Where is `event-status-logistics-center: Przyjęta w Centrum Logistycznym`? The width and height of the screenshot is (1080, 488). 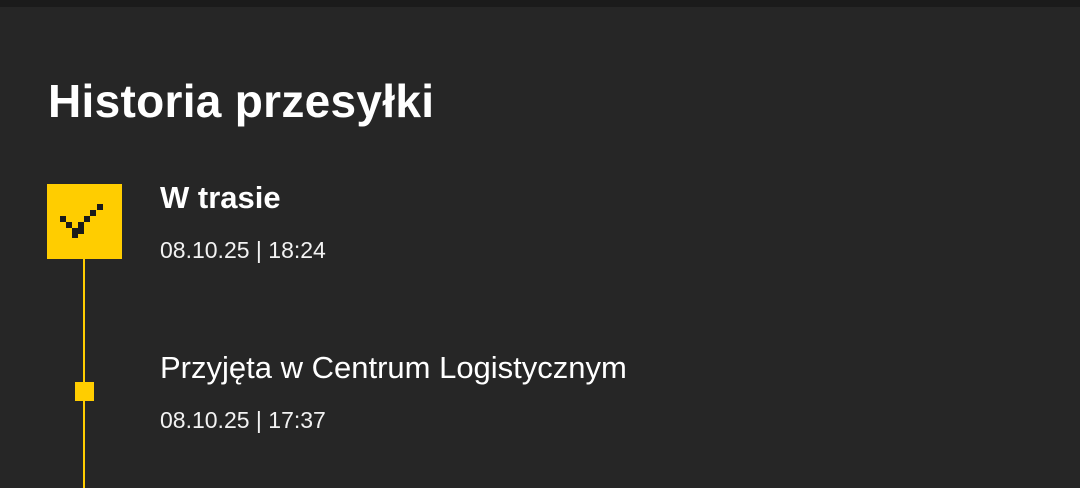 event-status-logistics-center: Przyjęta w Centrum Logistycznym is located at coordinates (393, 367).